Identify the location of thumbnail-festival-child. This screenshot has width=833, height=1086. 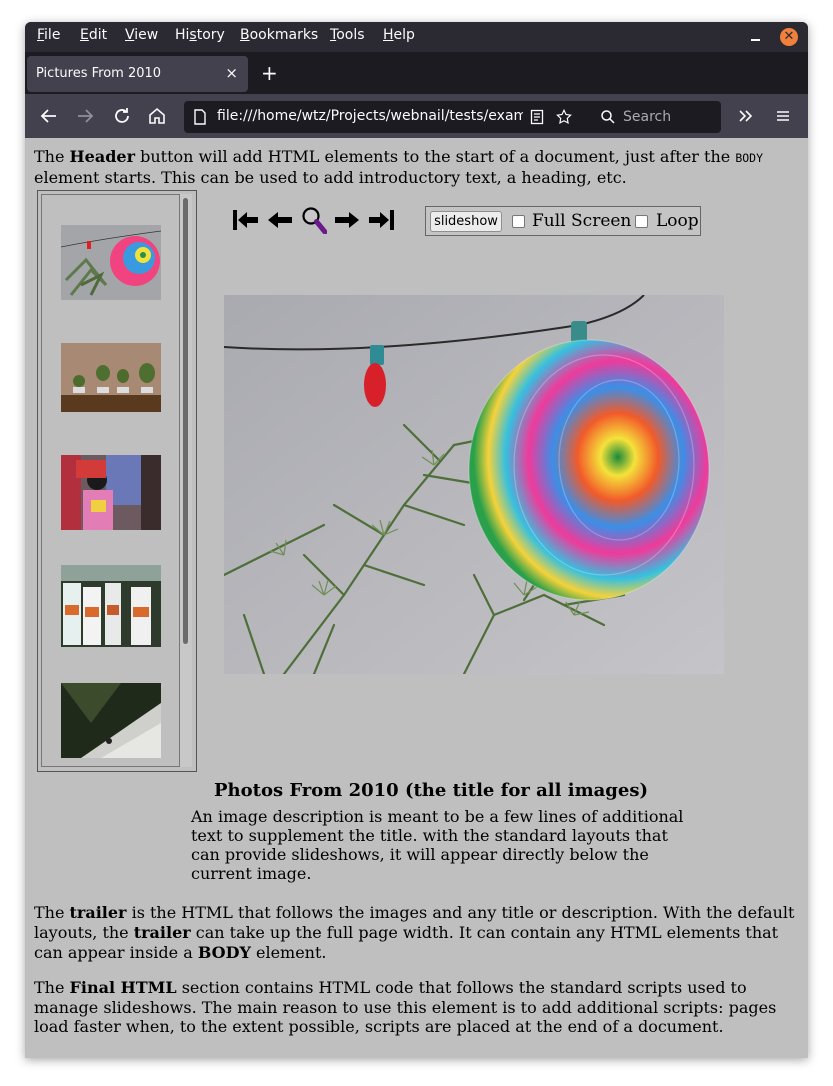
(111, 492).